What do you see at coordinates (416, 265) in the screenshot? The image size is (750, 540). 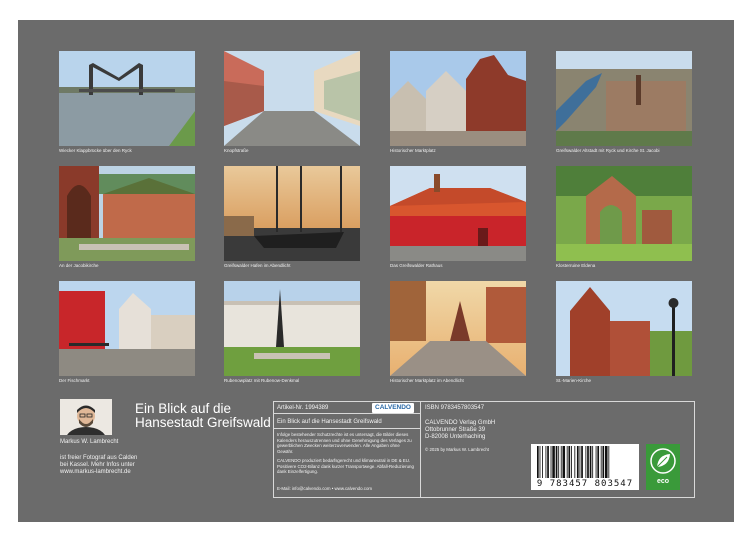 I see `photo-caption: Das Greifswalder Rathaus` at bounding box center [416, 265].